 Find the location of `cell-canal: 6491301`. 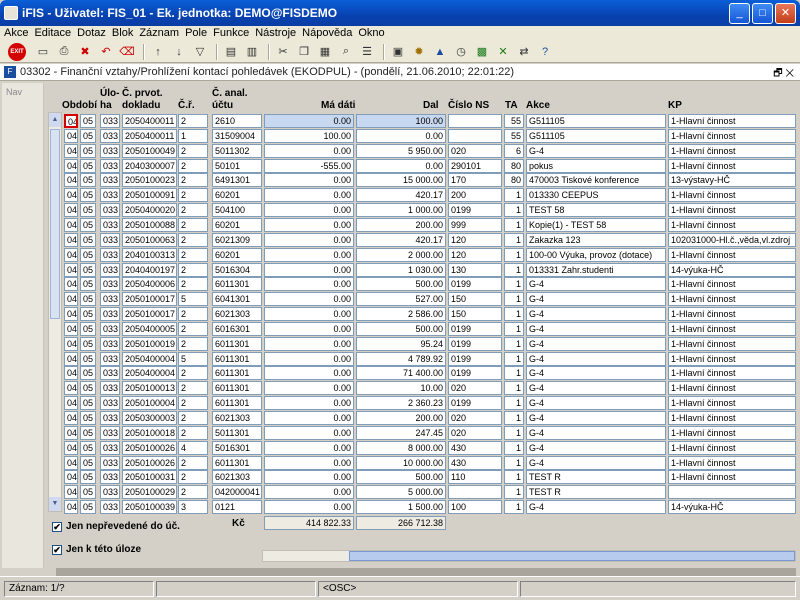

cell-canal: 6491301 is located at coordinates (237, 180).